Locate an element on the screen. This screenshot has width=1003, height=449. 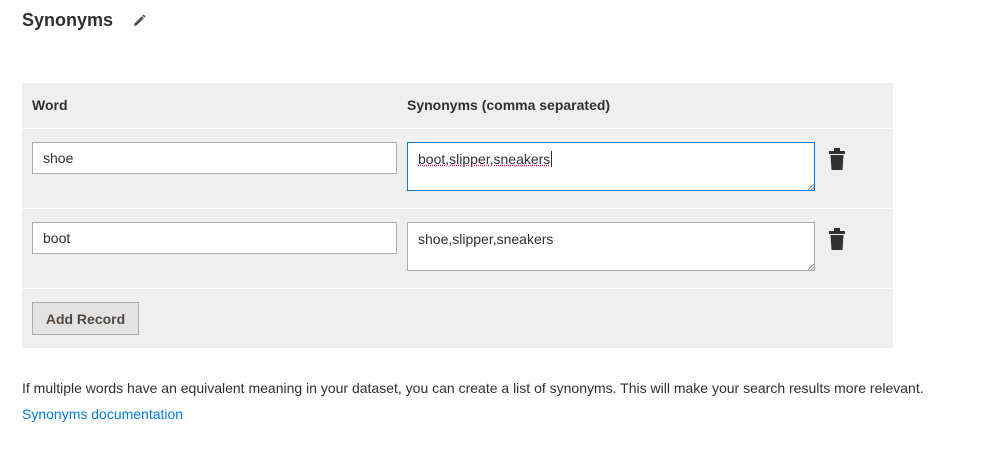
pencil-icon is located at coordinates (139, 21).